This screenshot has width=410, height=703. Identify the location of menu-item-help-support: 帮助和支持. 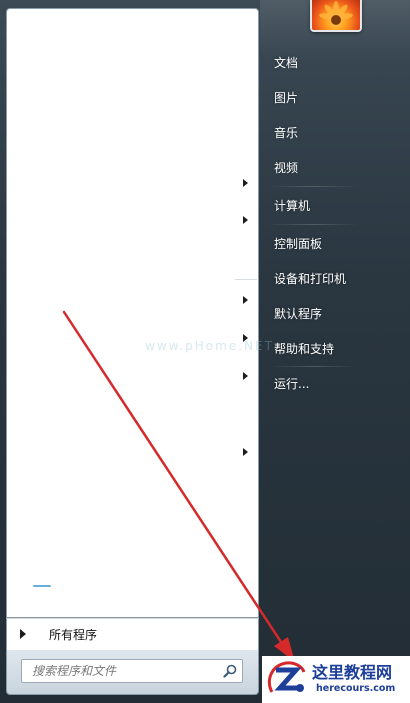
(304, 348).